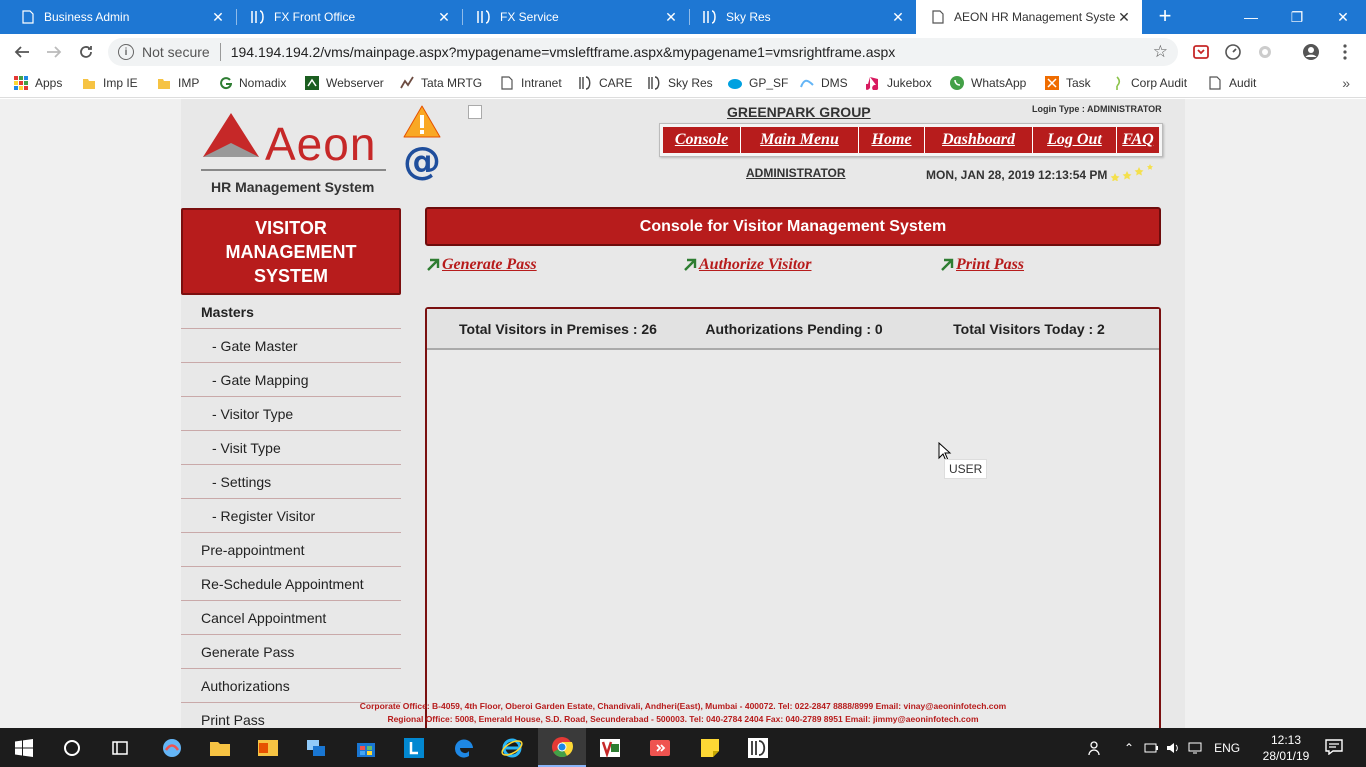  What do you see at coordinates (1151, 748) in the screenshot?
I see `battery-icon` at bounding box center [1151, 748].